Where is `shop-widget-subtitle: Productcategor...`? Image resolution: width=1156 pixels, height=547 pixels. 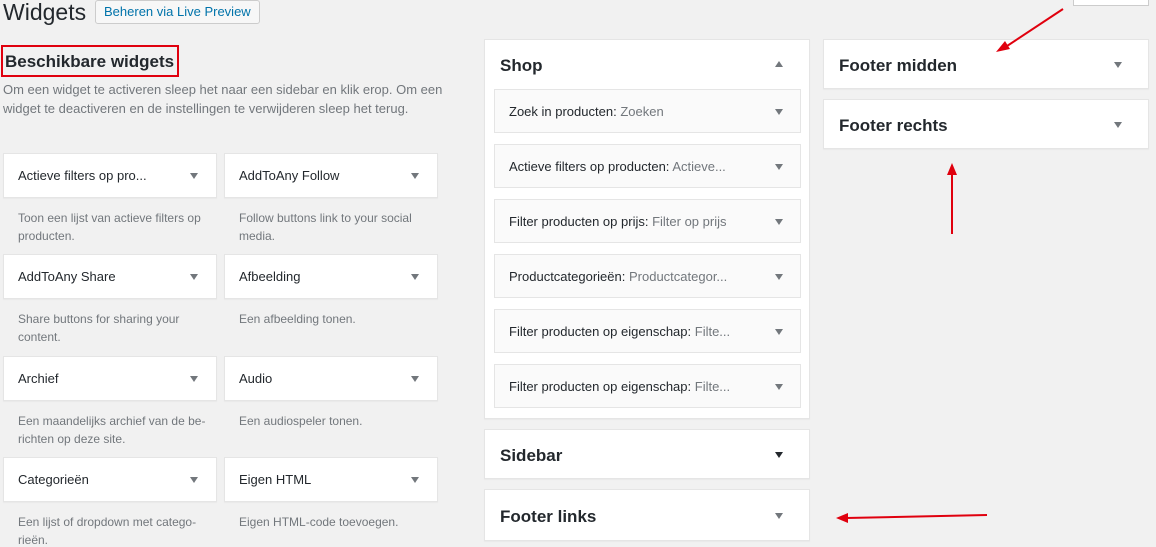 shop-widget-subtitle: Productcategor... is located at coordinates (678, 276).